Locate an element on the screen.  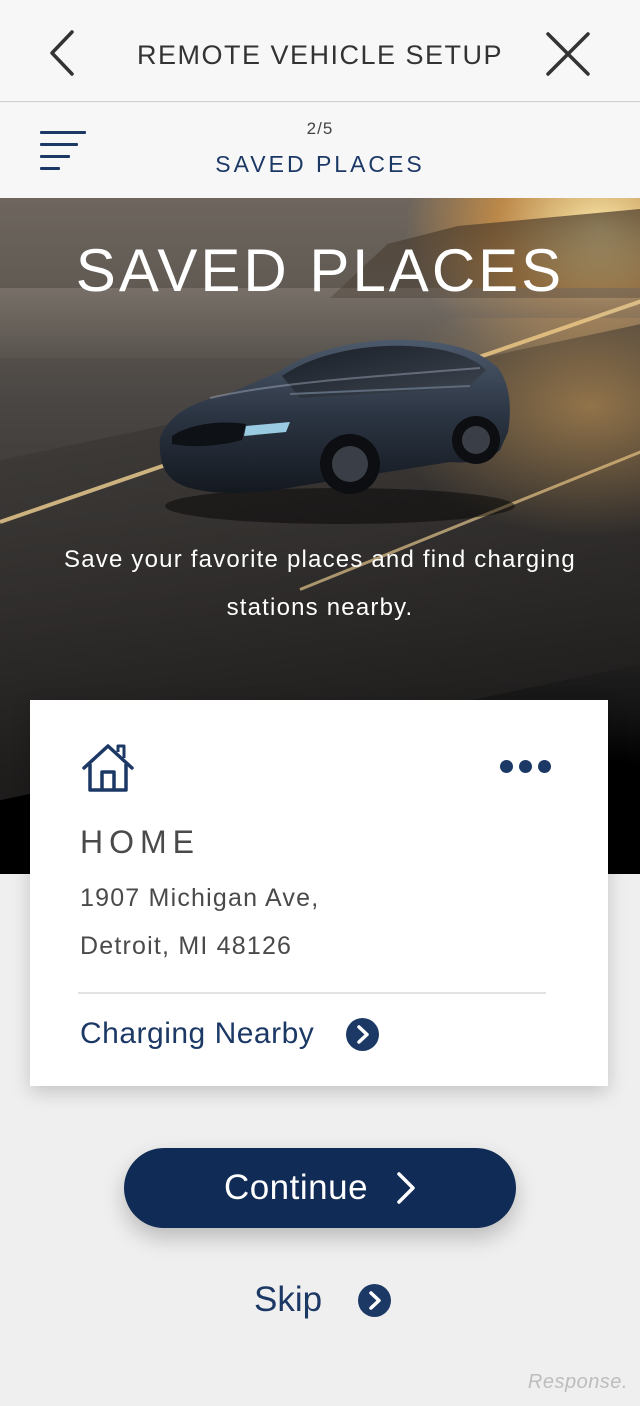
card-divider is located at coordinates (312, 993).